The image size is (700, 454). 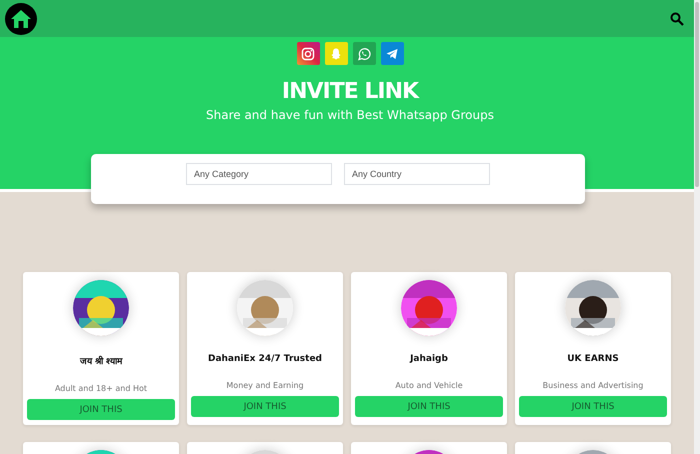 I want to click on page-subtitle: Share and have fun with Best Whatsapp Groups, so click(x=350, y=115).